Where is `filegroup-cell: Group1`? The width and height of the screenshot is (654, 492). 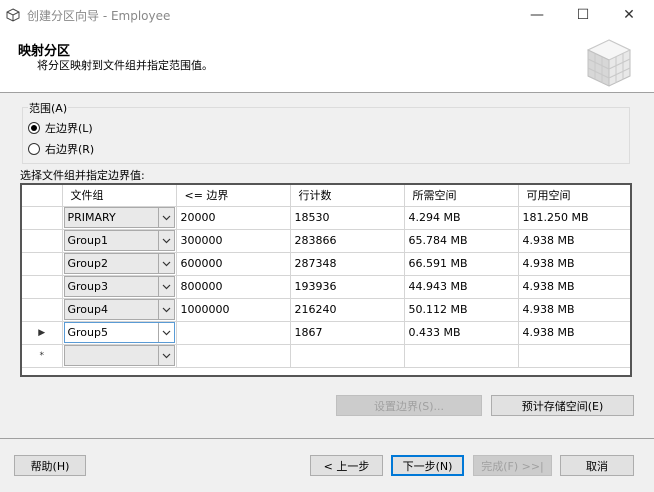
filegroup-cell: Group1 is located at coordinates (119, 241).